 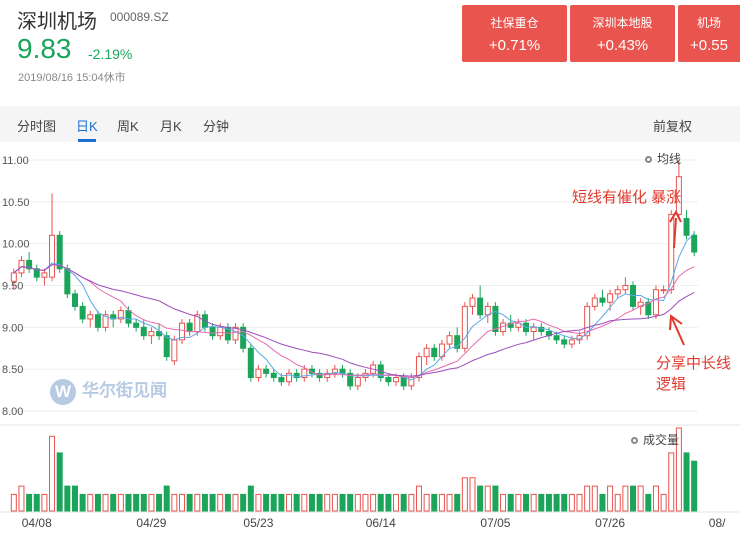 I want to click on annotation-arrow-down, so click(x=677, y=330).